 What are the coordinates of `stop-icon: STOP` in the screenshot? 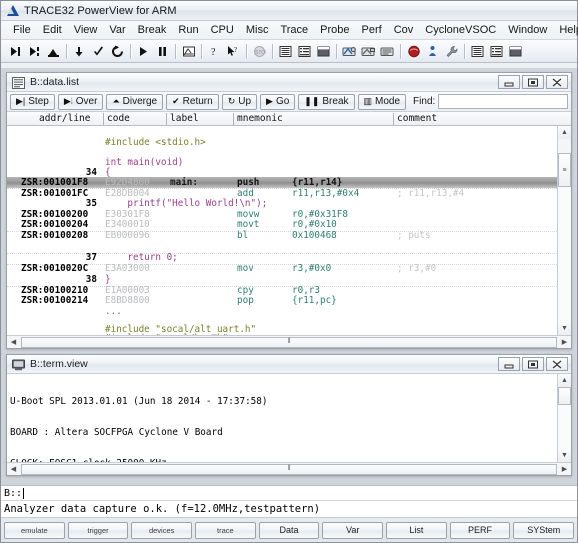 It's located at (259, 51).